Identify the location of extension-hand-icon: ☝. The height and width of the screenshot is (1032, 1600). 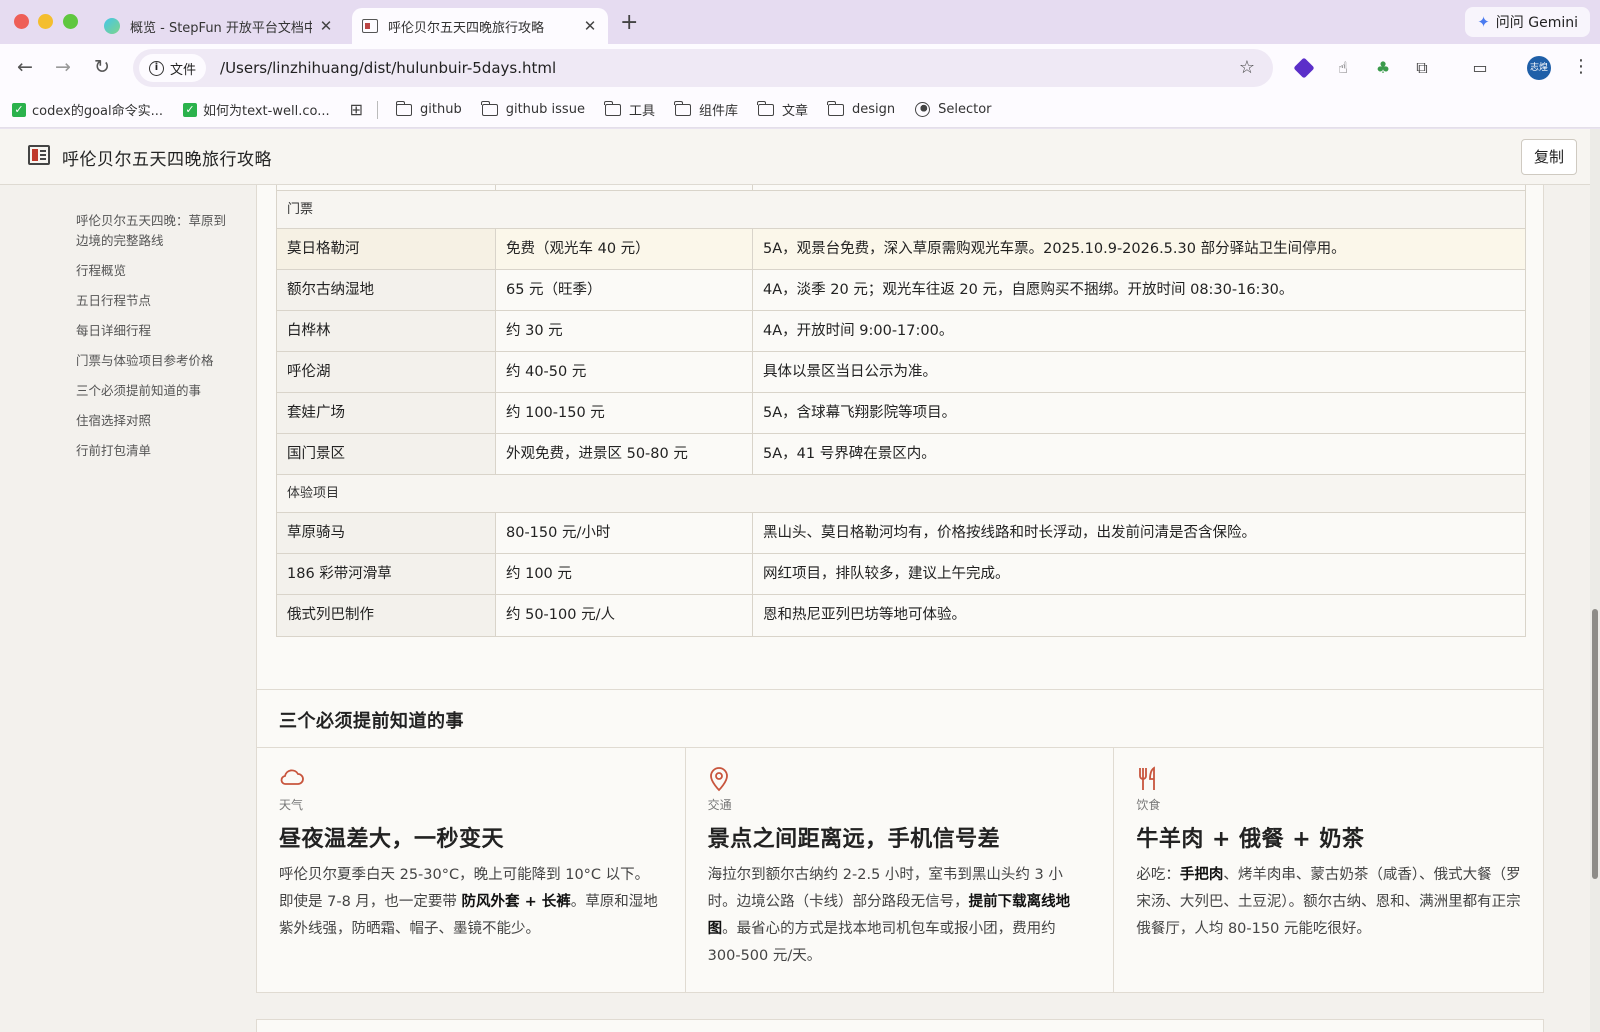
(1343, 68).